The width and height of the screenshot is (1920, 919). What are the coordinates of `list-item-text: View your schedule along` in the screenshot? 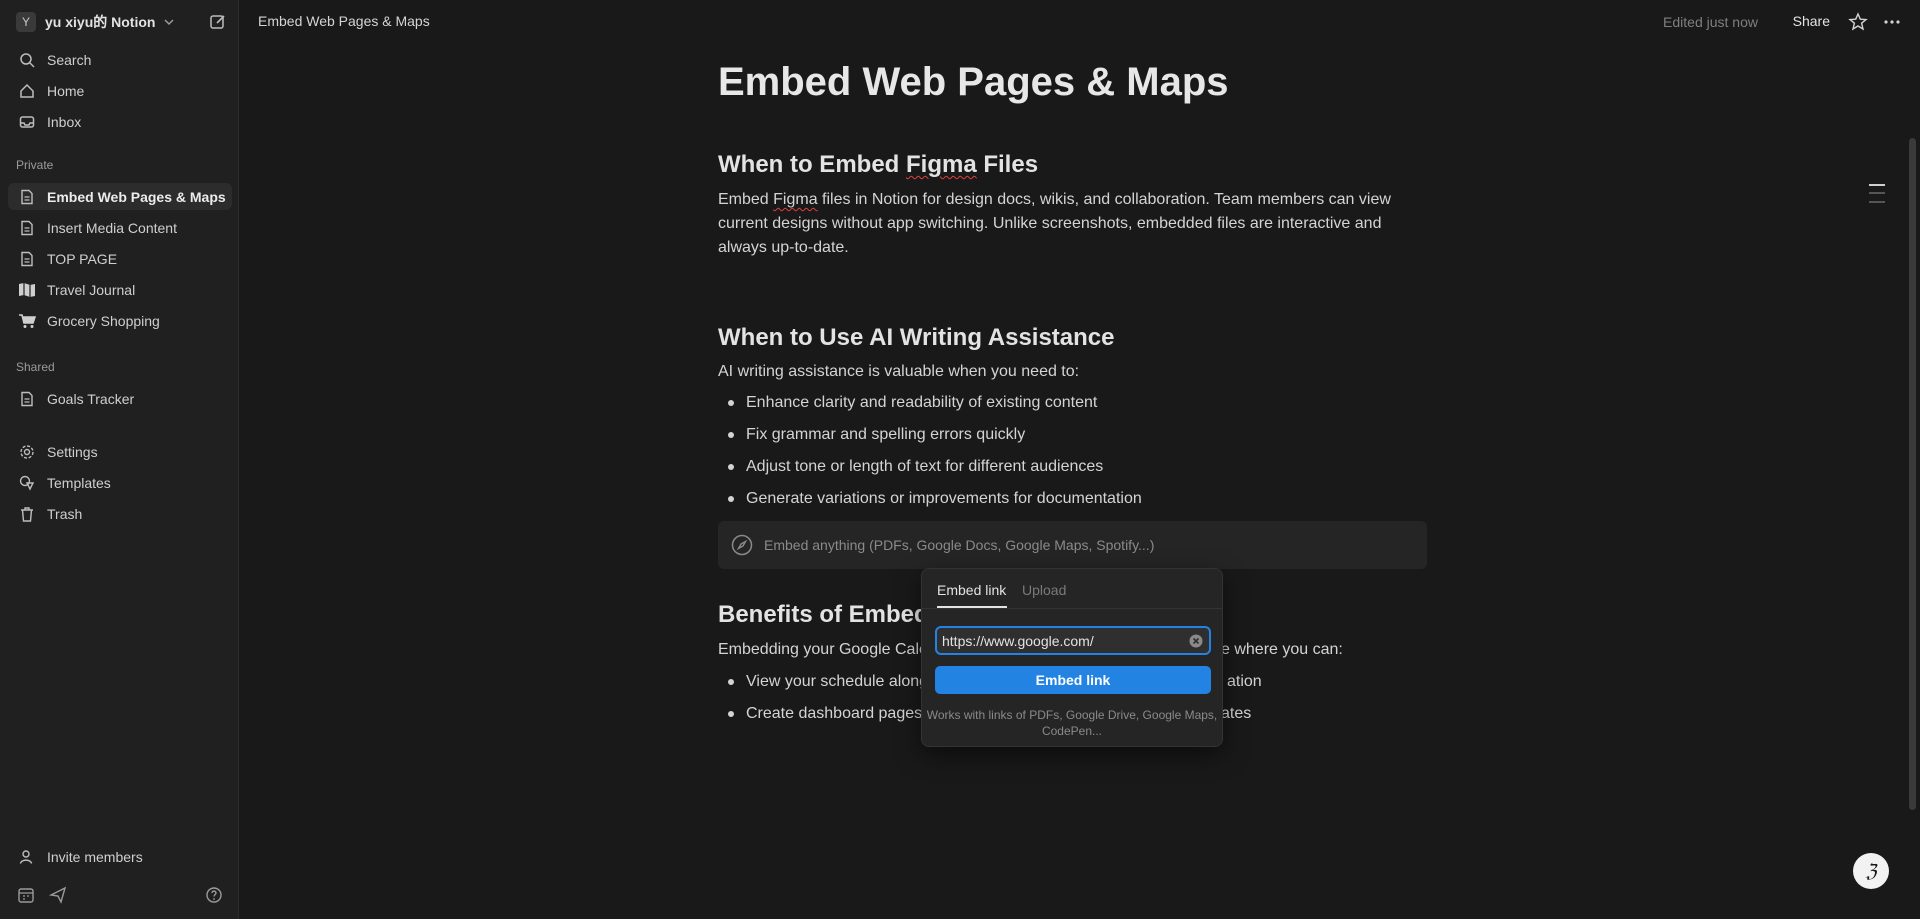 It's located at (837, 681).